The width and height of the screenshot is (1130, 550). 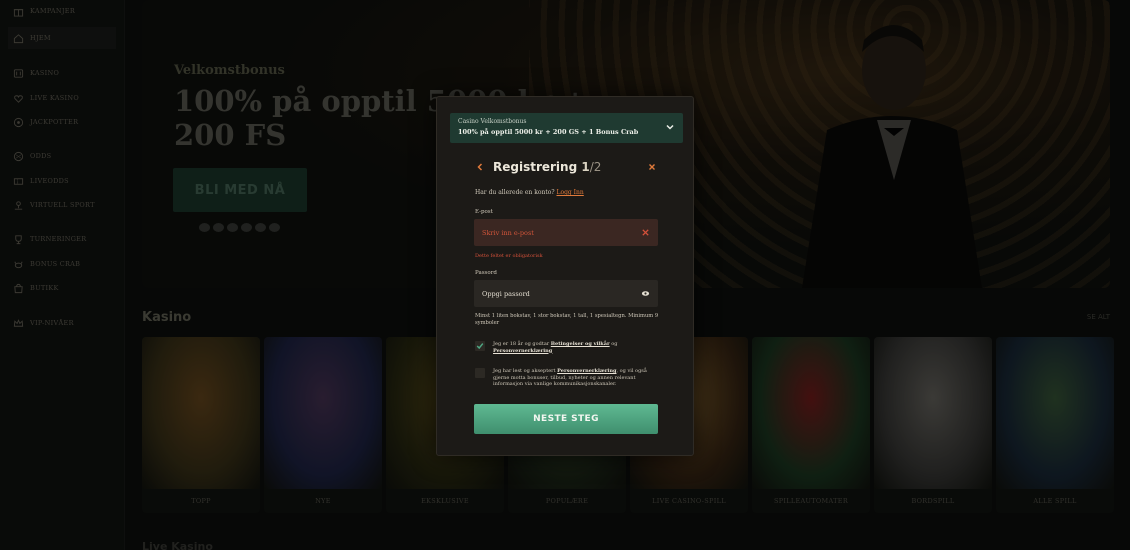 I want to click on error-x-icon, so click(x=645, y=232).